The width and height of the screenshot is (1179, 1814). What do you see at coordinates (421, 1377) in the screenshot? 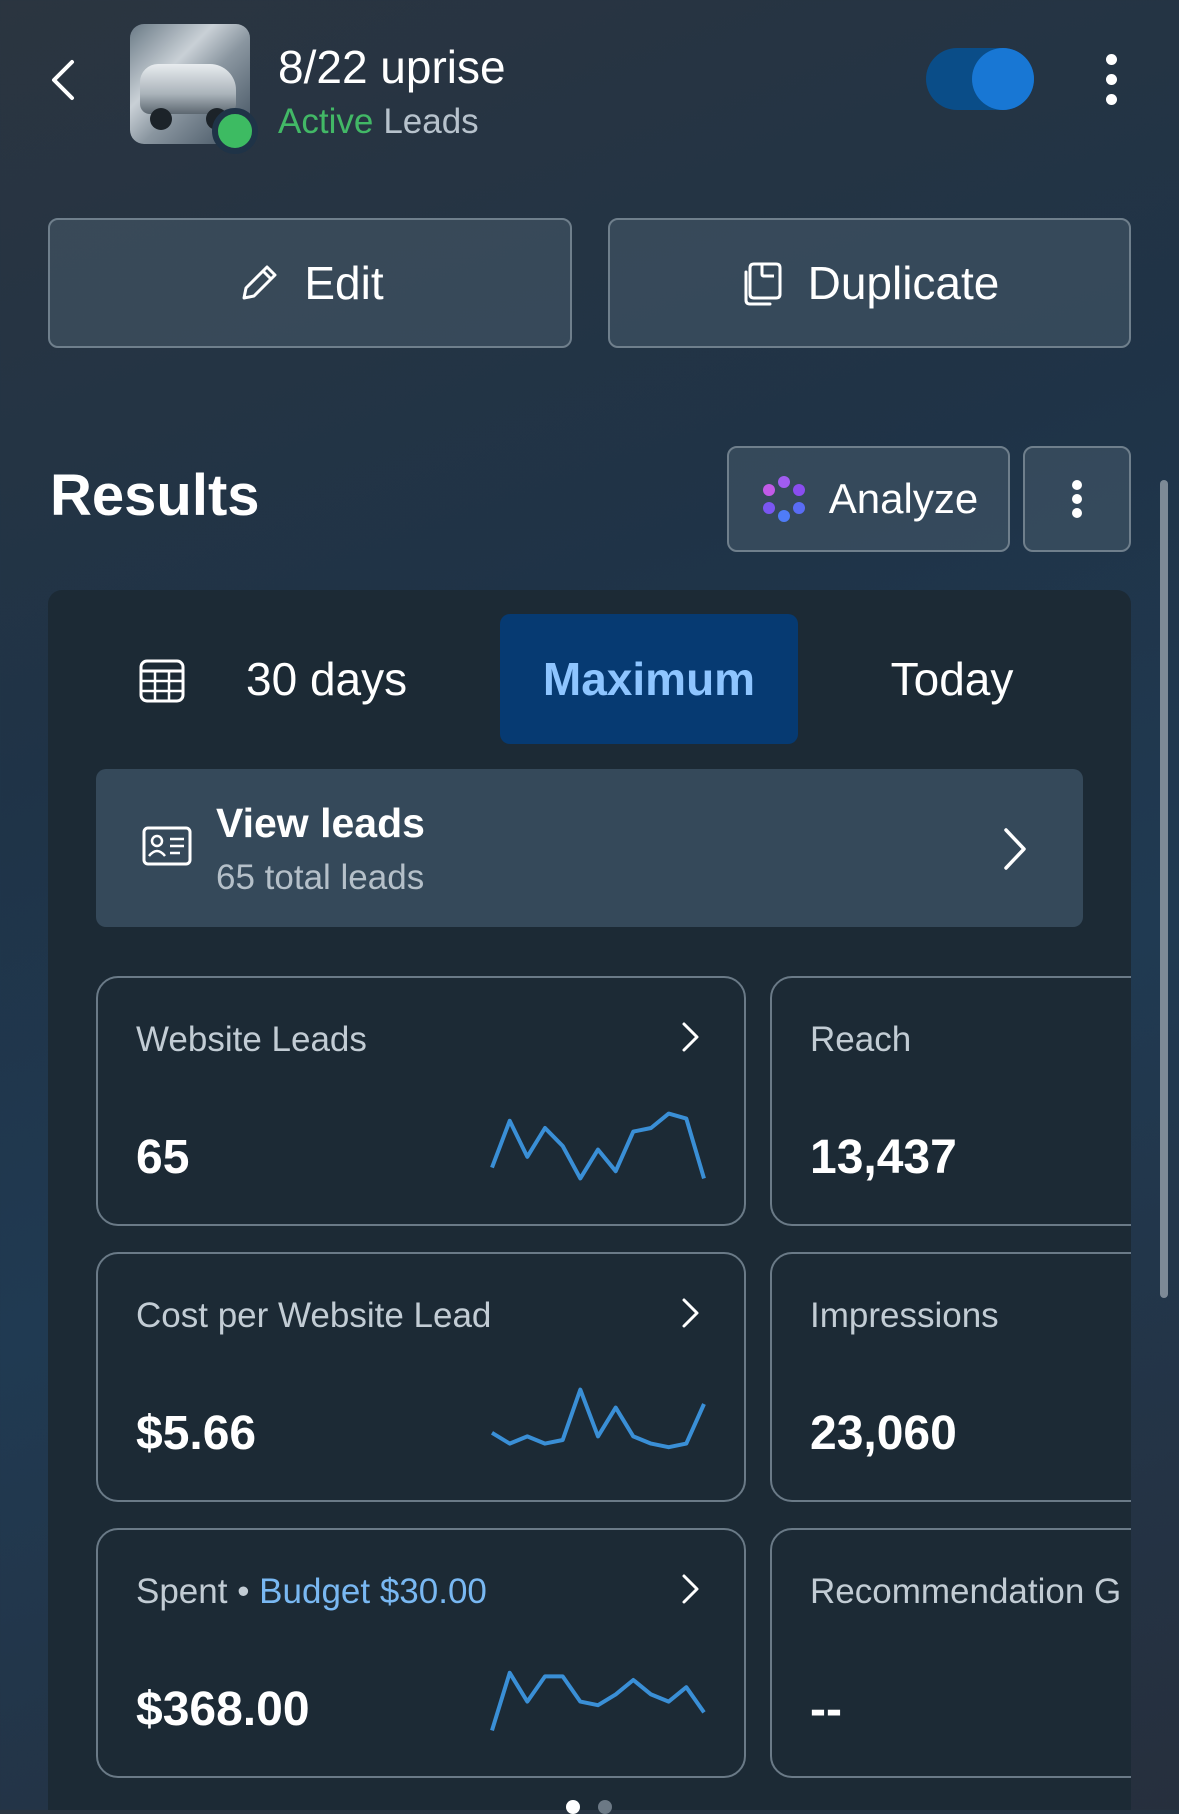
I see `metric-card-cost-per-lead` at bounding box center [421, 1377].